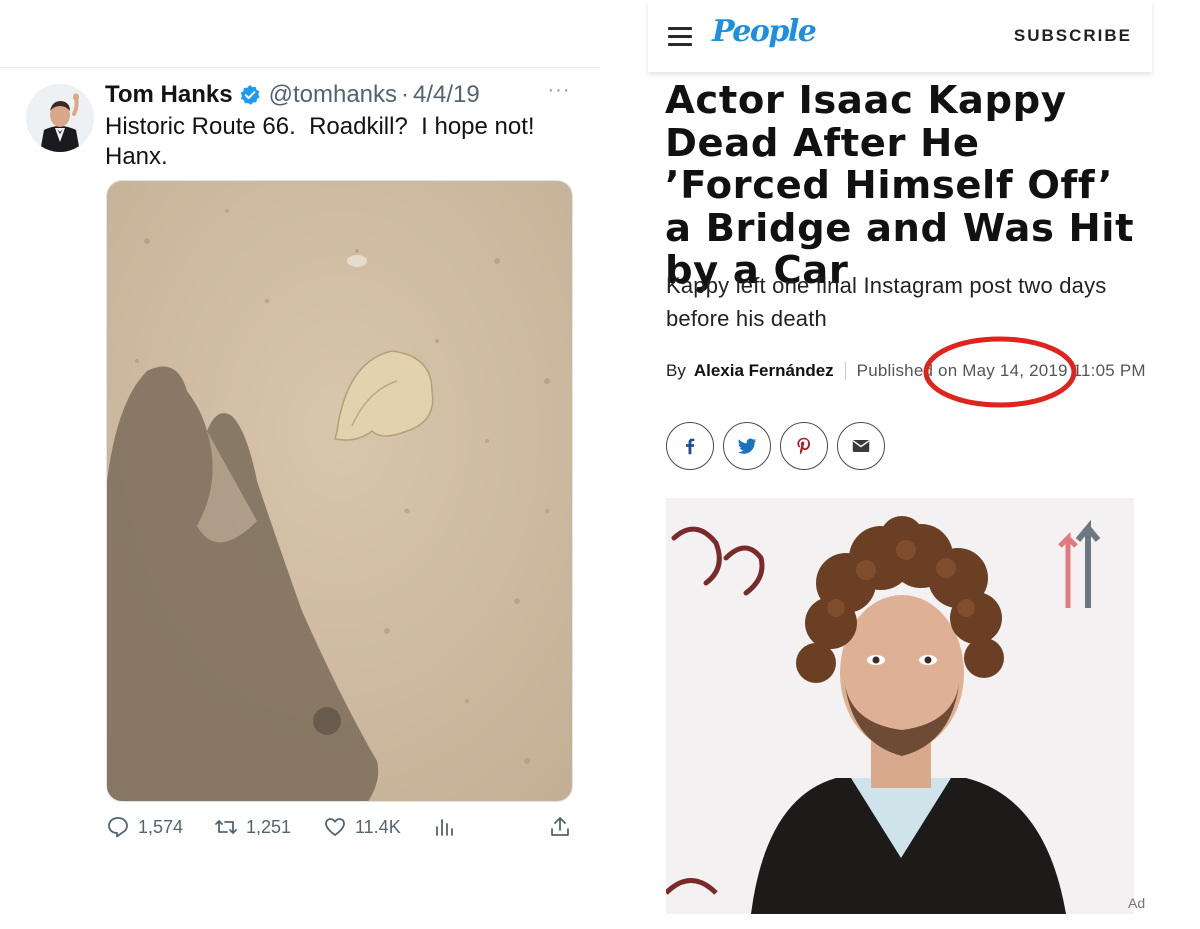 Image resolution: width=1200 pixels, height=929 pixels. I want to click on facebook-icon, so click(690, 446).